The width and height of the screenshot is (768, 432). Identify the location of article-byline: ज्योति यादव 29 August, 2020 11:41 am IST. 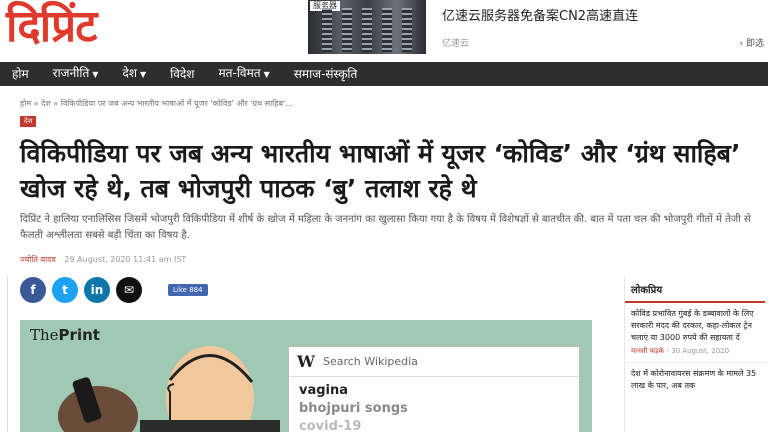
(103, 259).